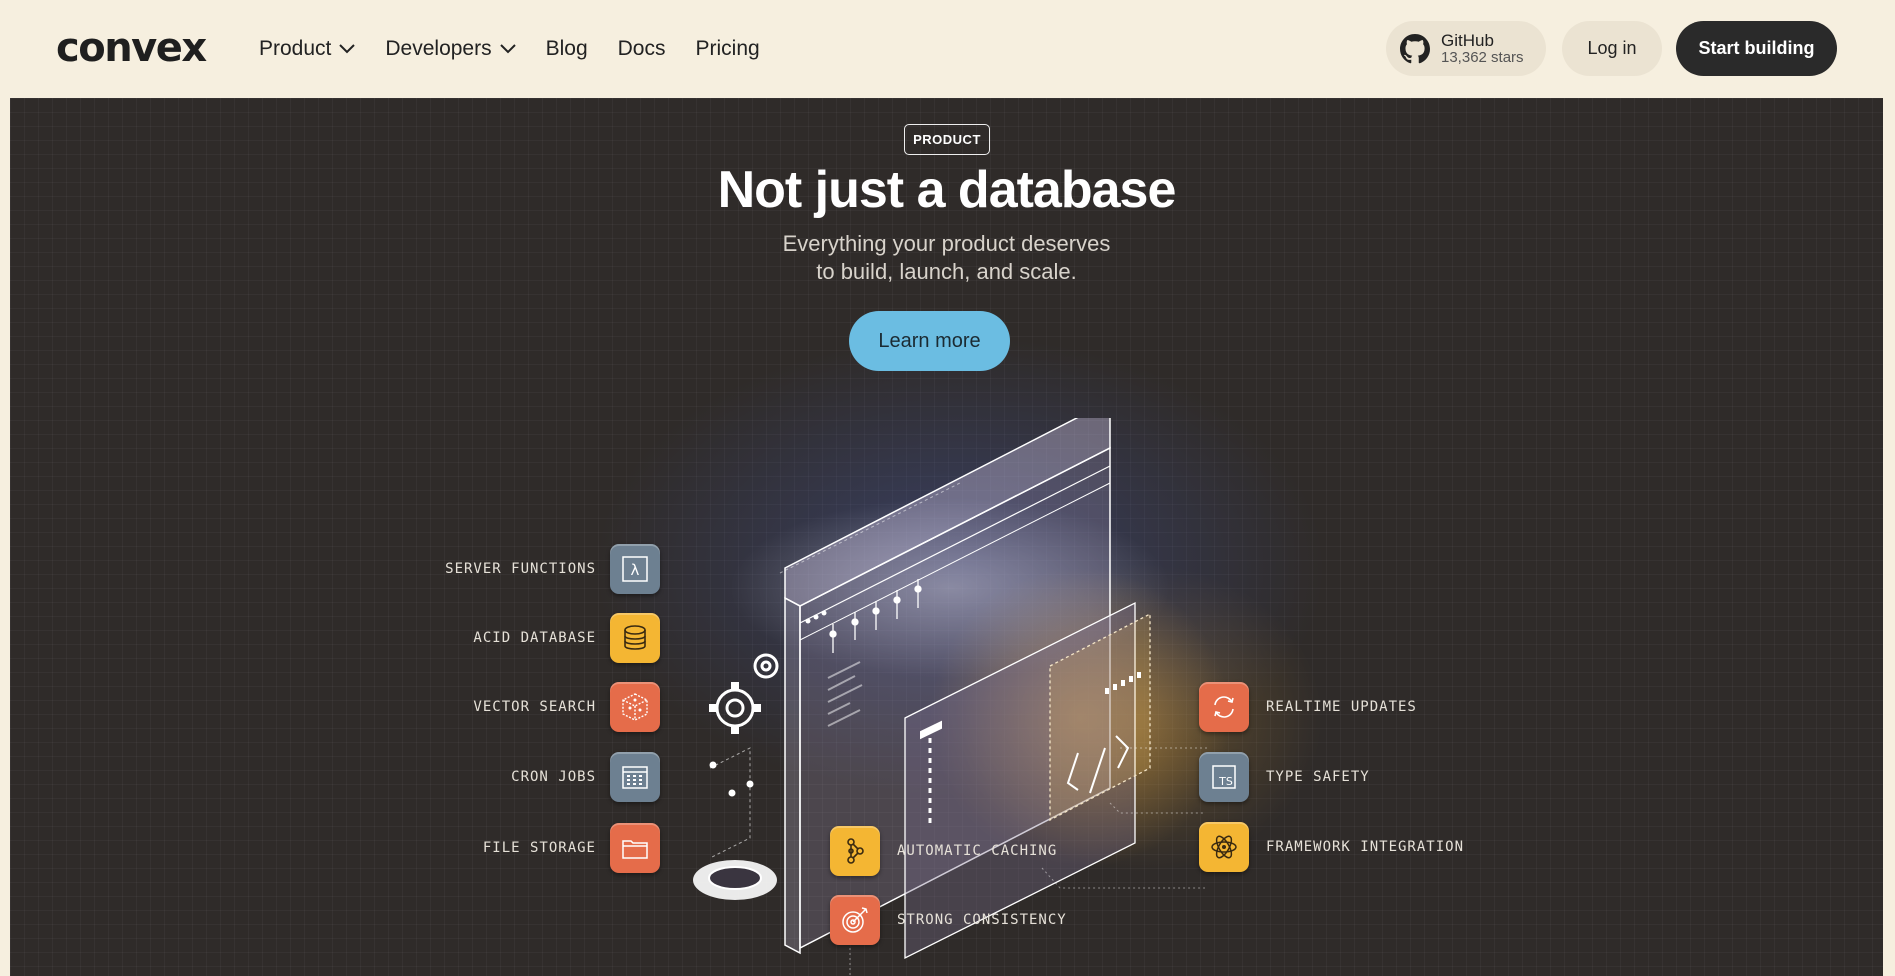 The width and height of the screenshot is (1895, 976). What do you see at coordinates (977, 851) in the screenshot?
I see `feature-label: AUTOMATIC CACHING` at bounding box center [977, 851].